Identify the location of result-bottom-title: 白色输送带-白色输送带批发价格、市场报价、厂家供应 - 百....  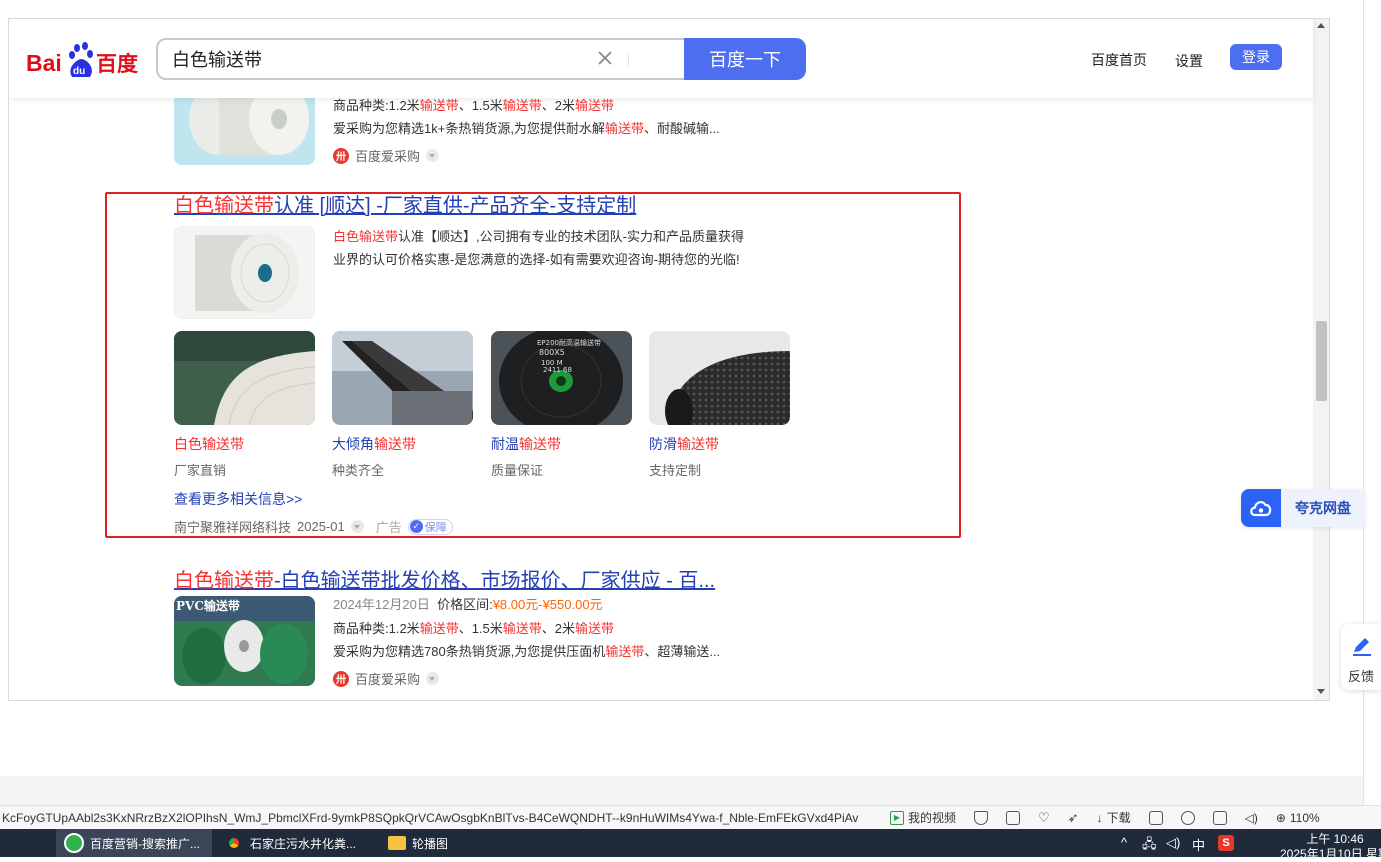
(444, 578).